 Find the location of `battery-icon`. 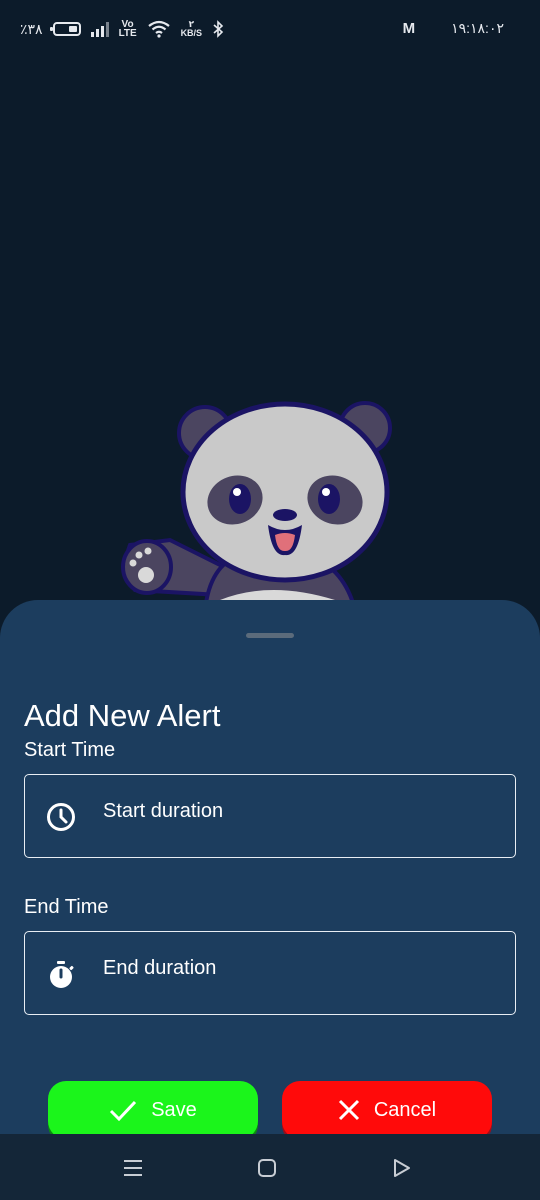

battery-icon is located at coordinates (65, 29).